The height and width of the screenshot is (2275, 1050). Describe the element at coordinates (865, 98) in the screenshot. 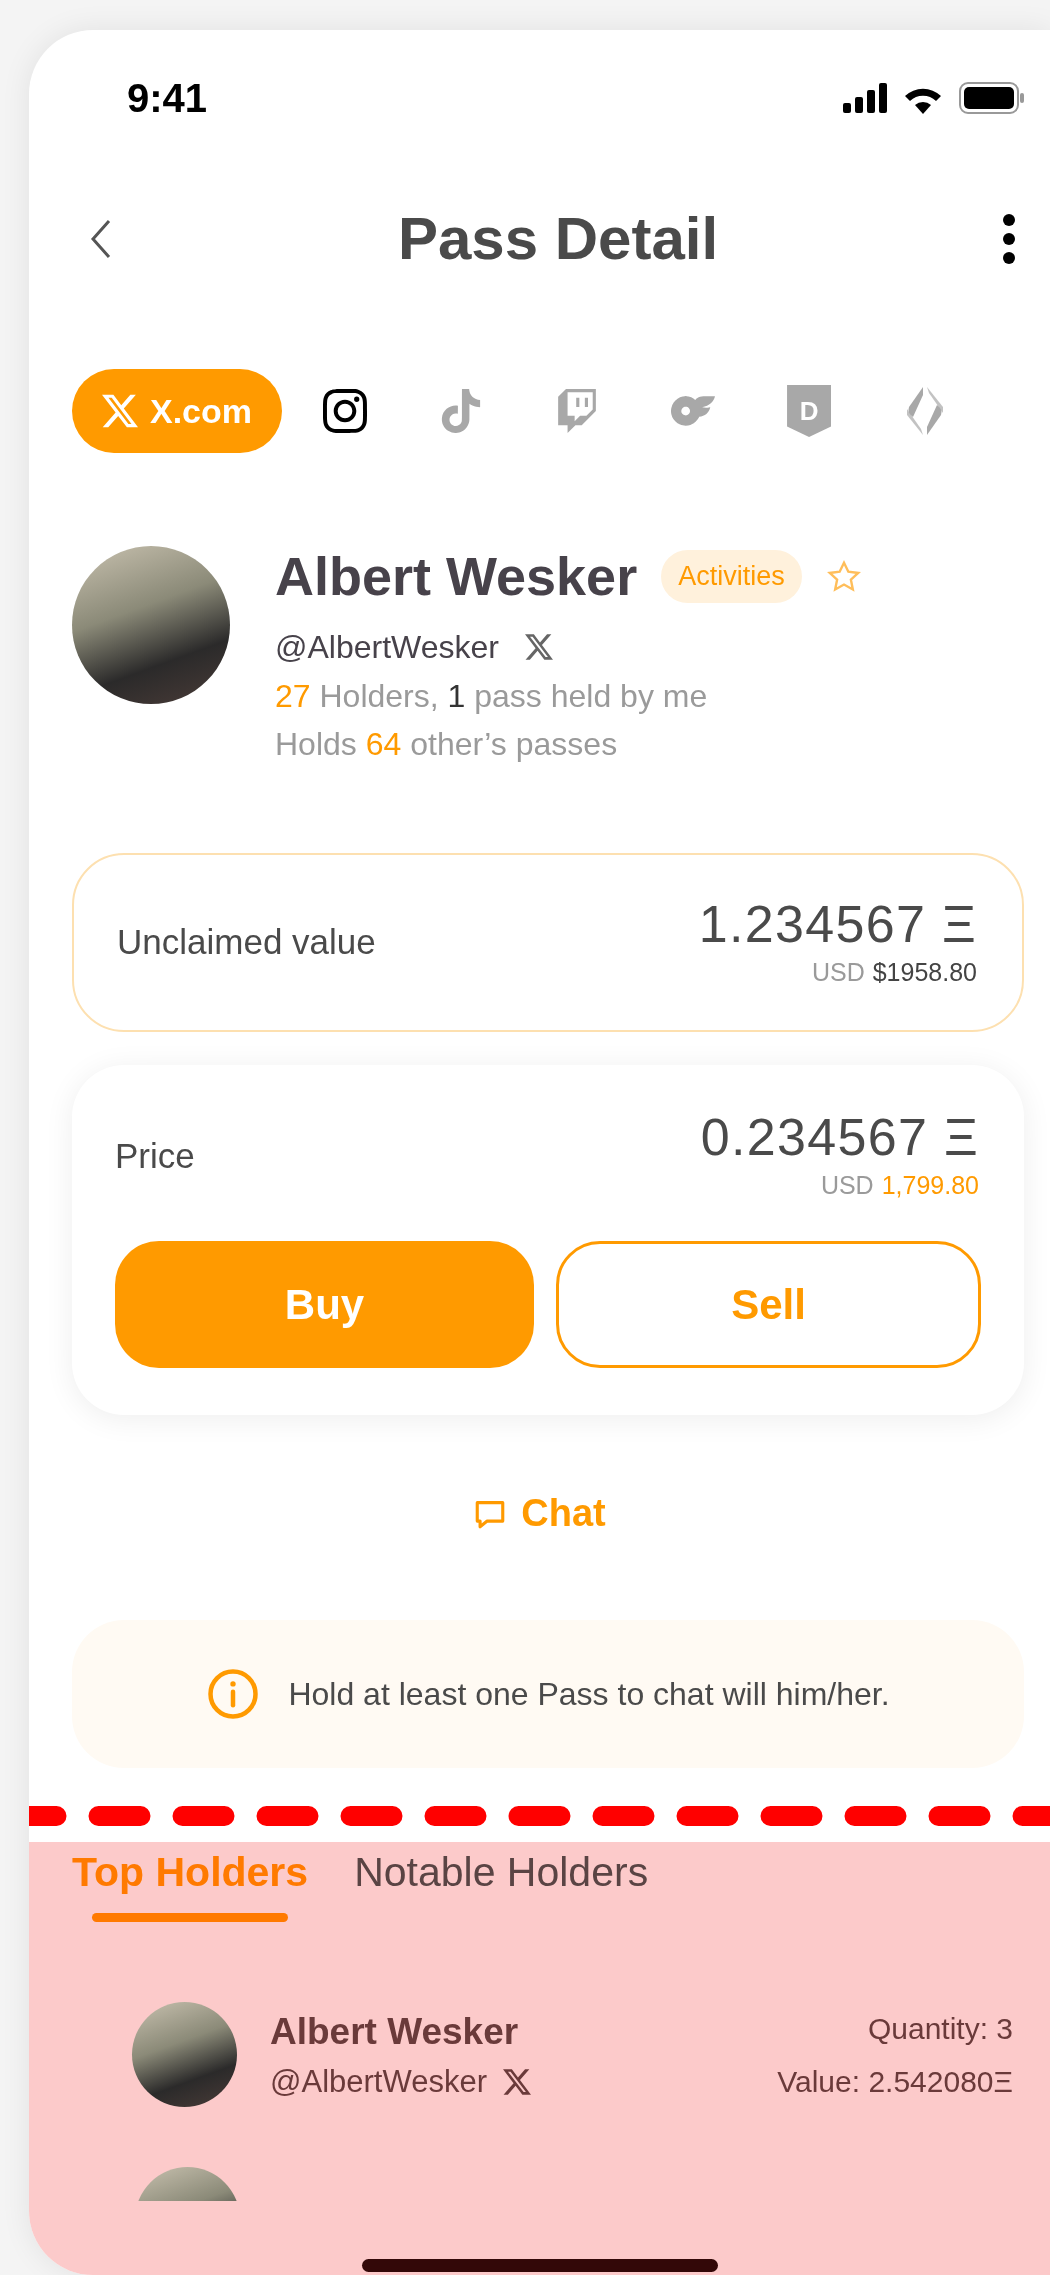

I see `signal-icon` at that location.